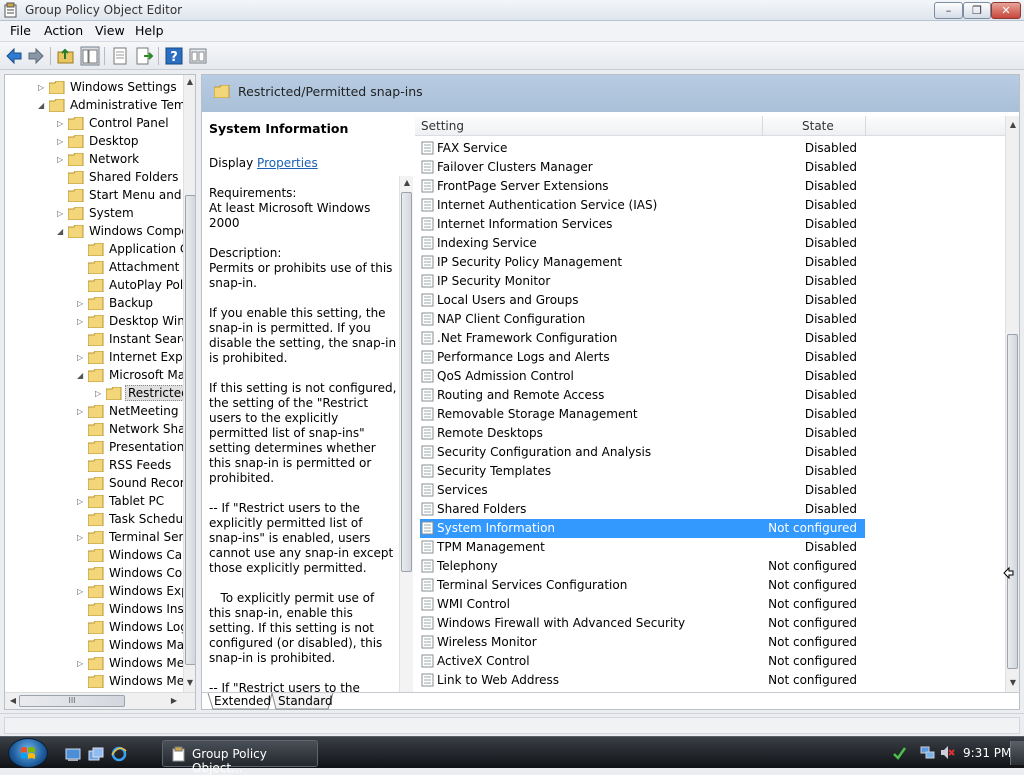  What do you see at coordinates (442, 126) in the screenshot?
I see `column-header-setting: Setting` at bounding box center [442, 126].